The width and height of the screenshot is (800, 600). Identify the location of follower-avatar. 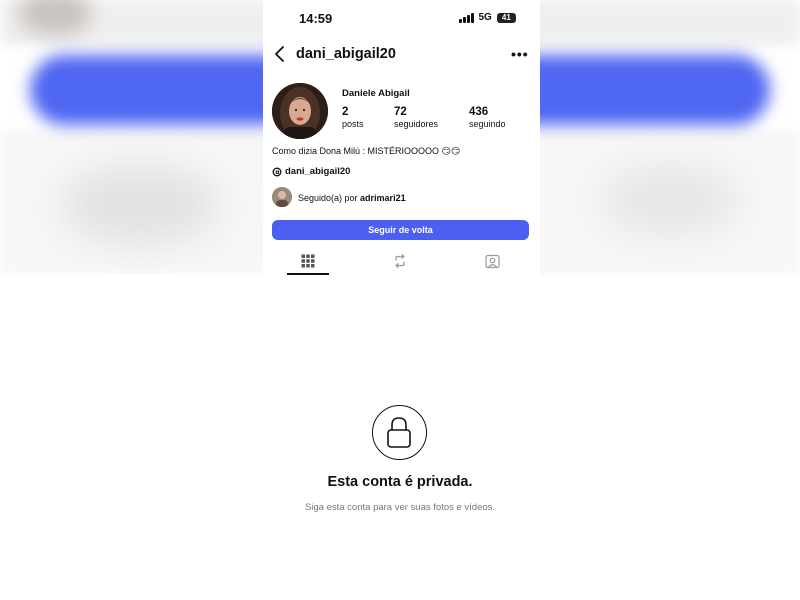
(282, 197).